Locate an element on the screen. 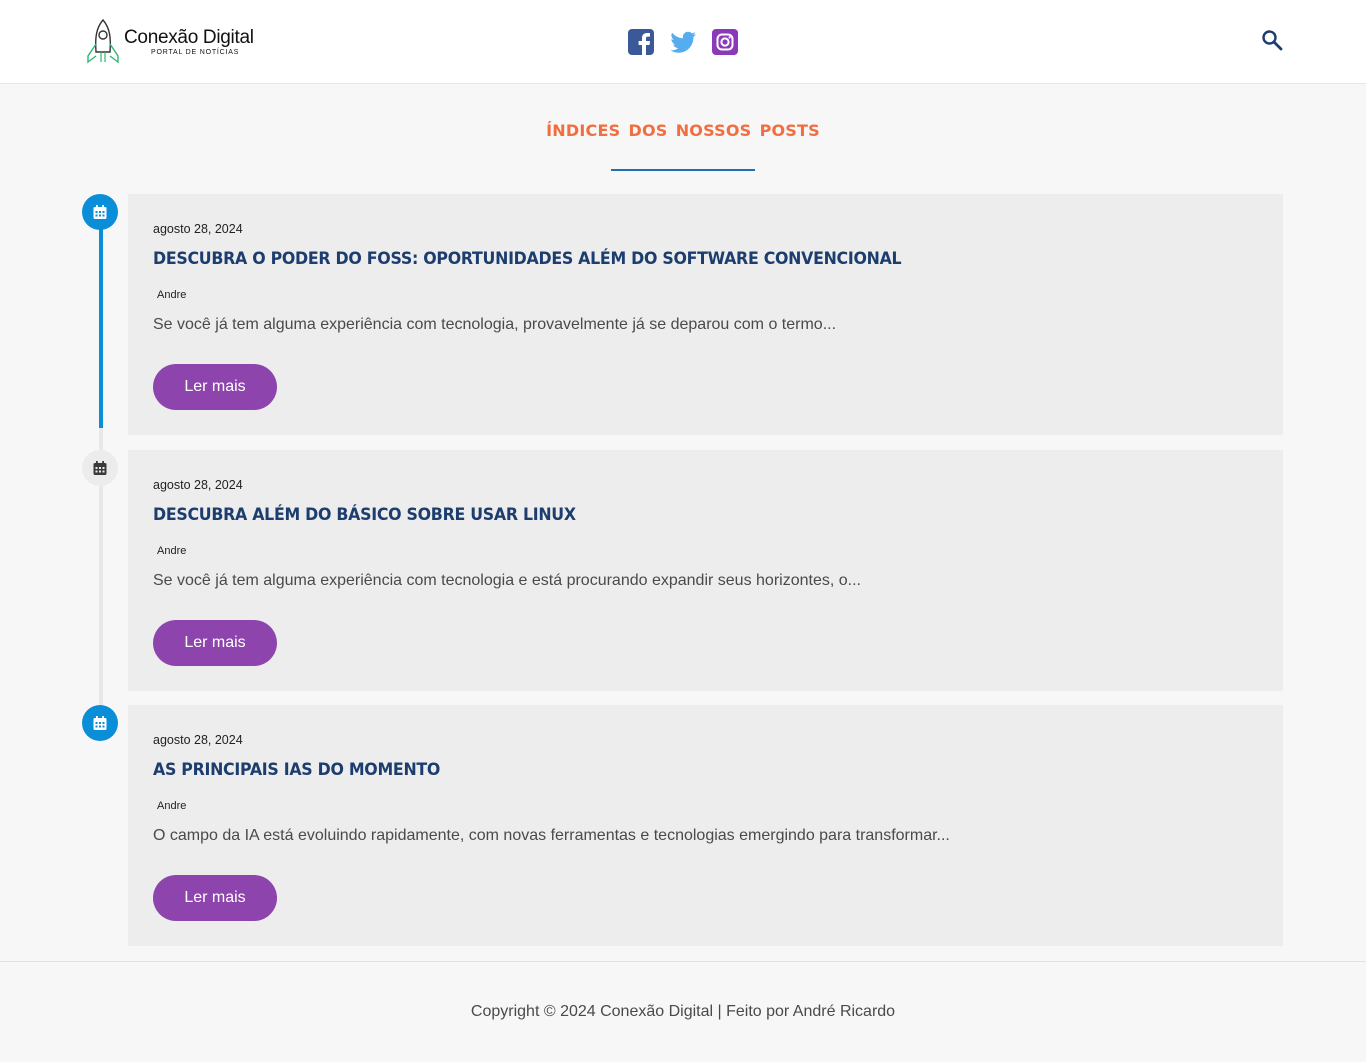 The image size is (1366, 1062). twitter-icon is located at coordinates (683, 42).